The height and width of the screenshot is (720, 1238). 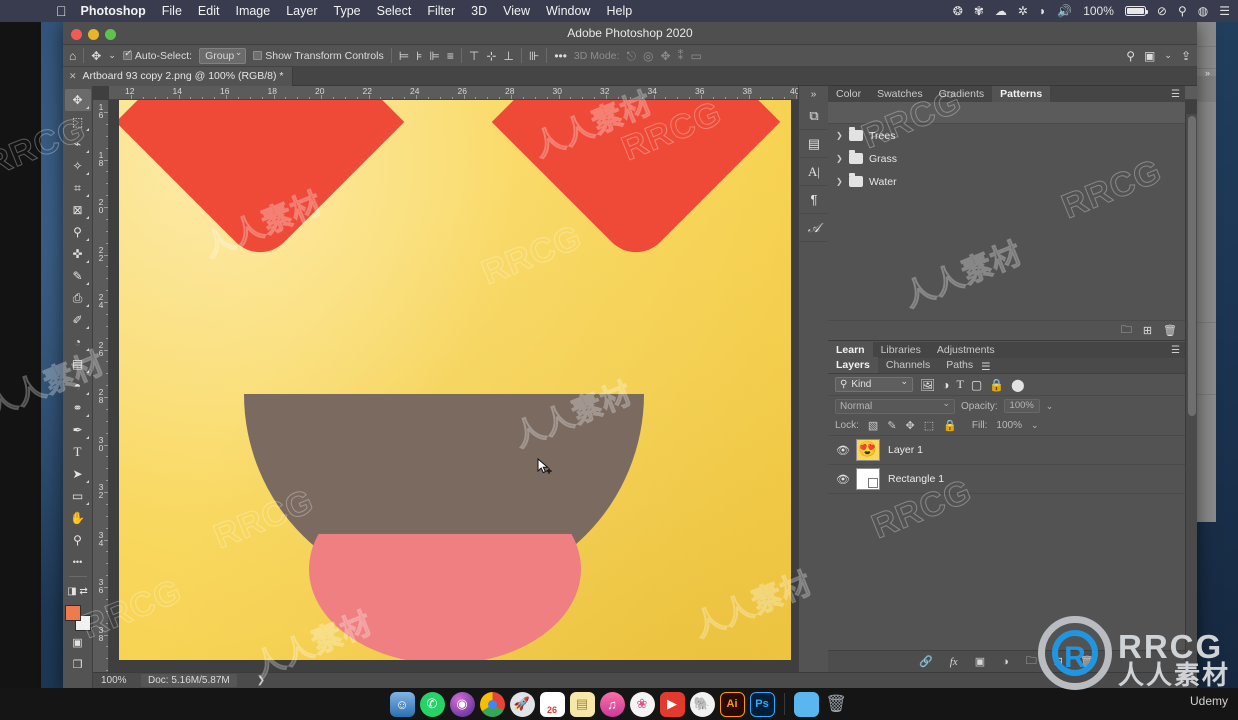 I want to click on tab-adjustments: Adjustments, so click(x=966, y=350).